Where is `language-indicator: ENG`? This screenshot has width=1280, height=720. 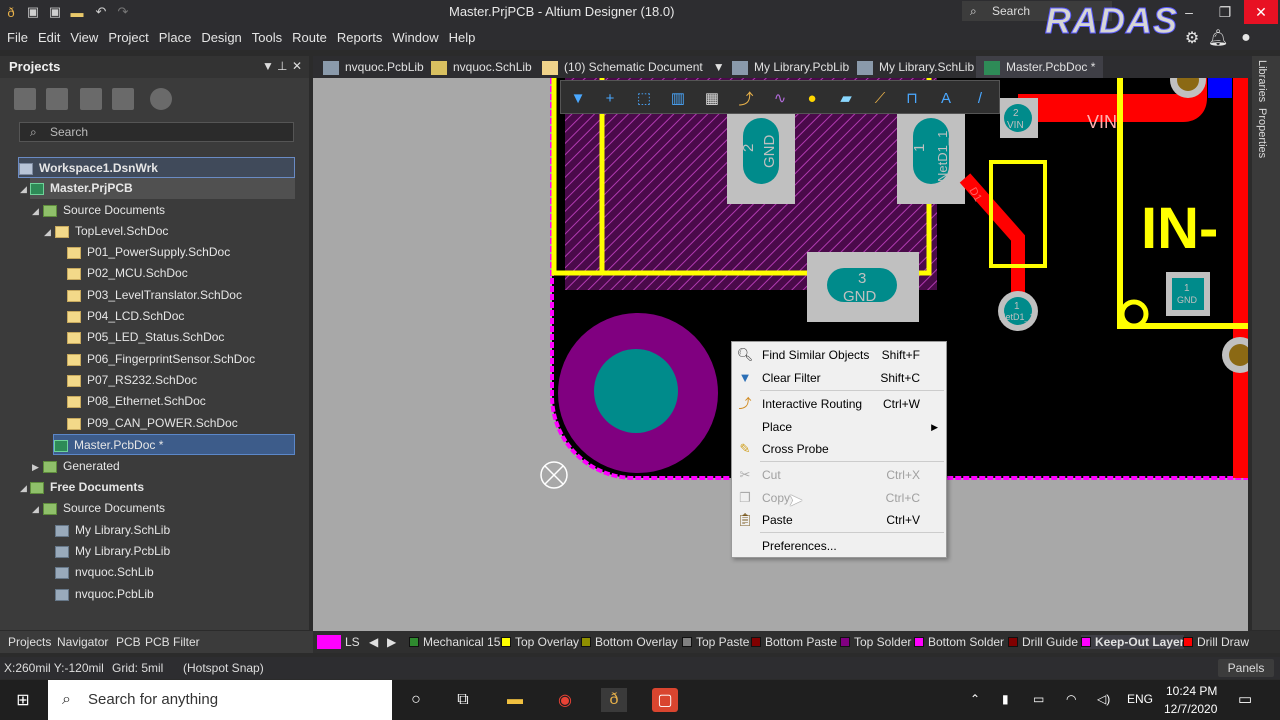 language-indicator: ENG is located at coordinates (1140, 699).